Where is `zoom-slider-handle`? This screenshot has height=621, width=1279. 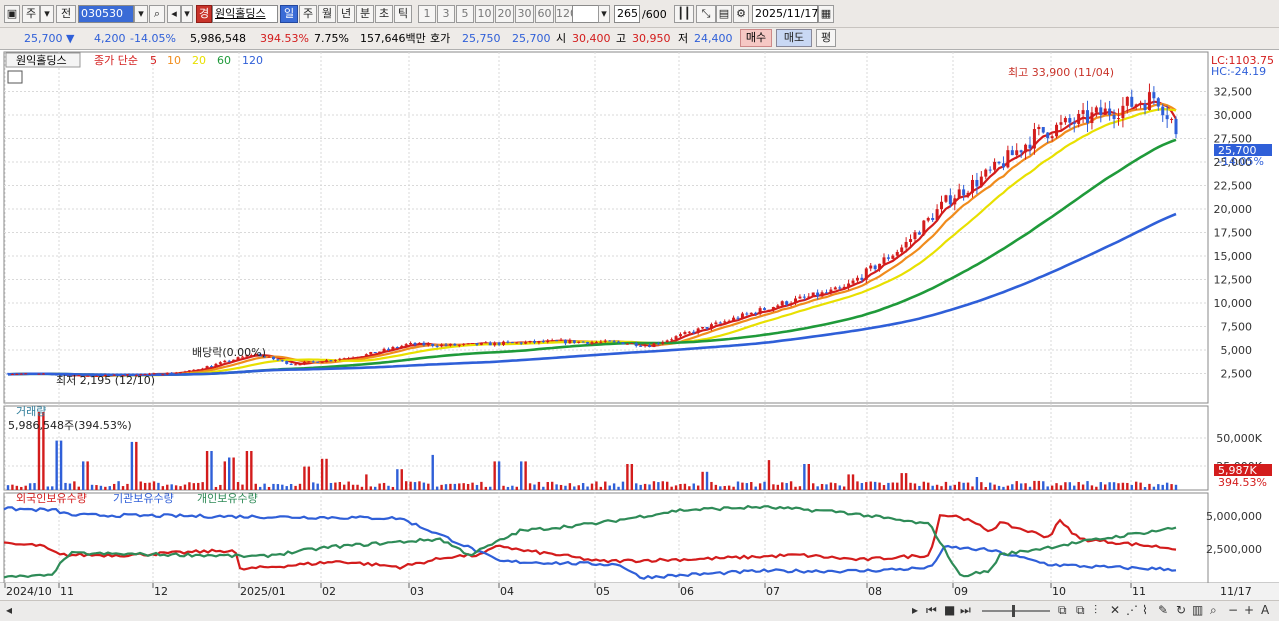 zoom-slider-handle is located at coordinates (1013, 611).